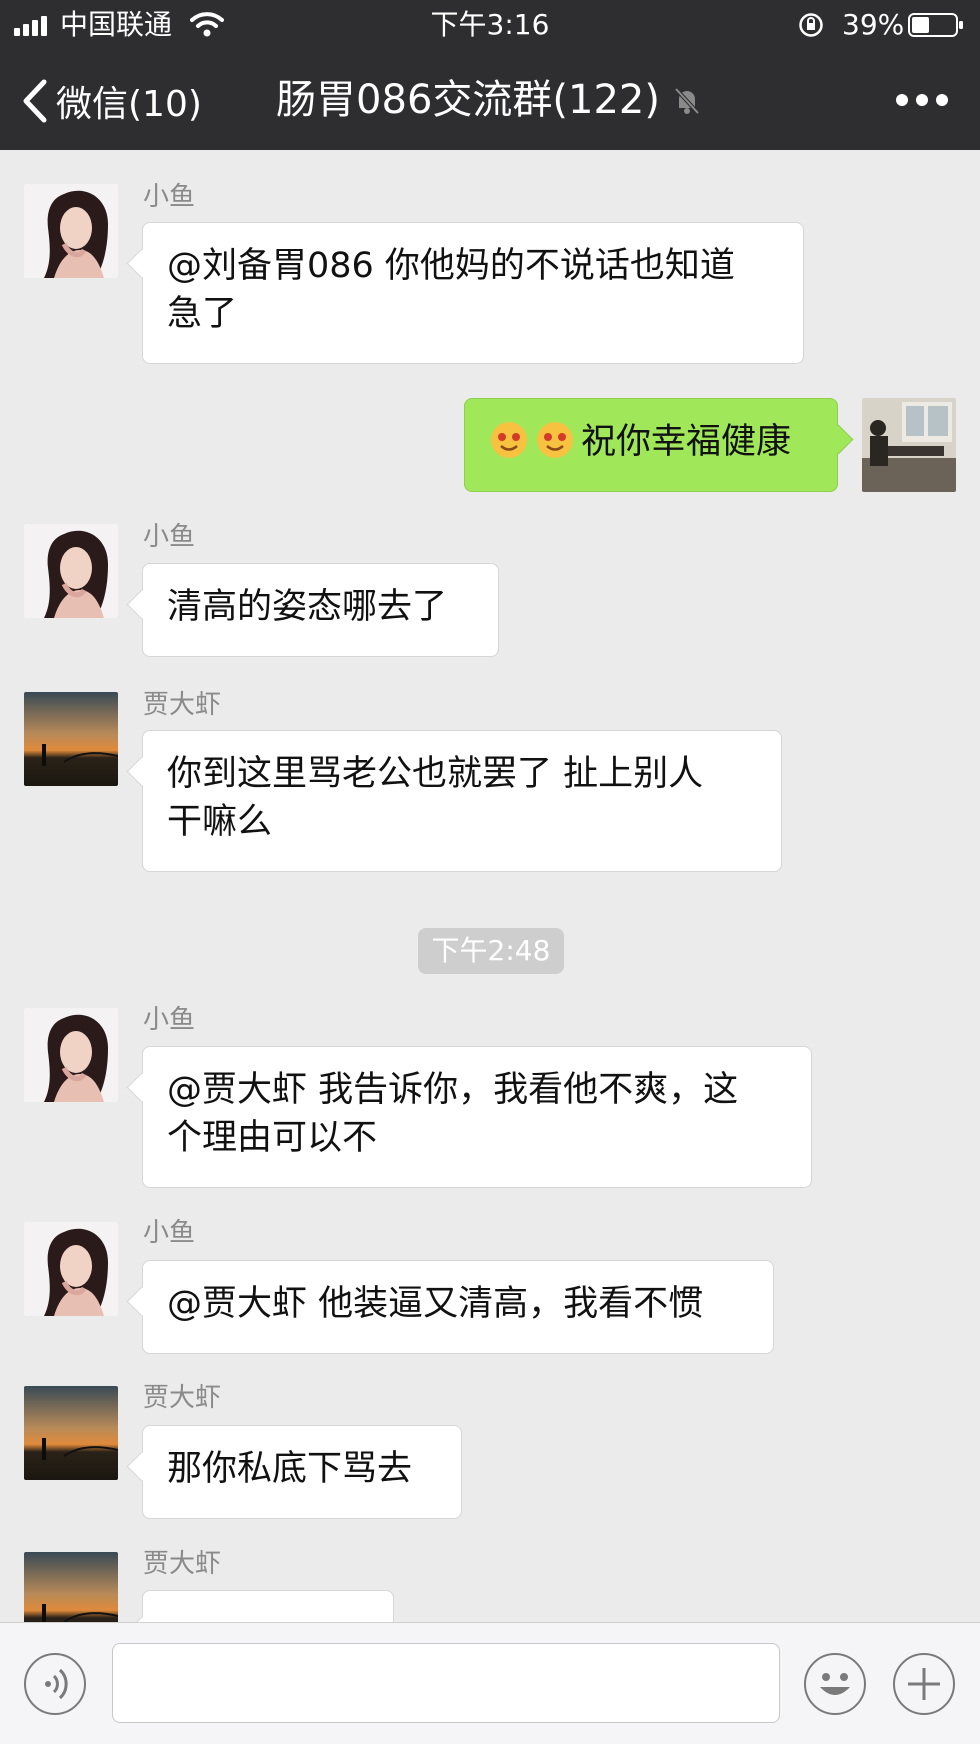 The width and height of the screenshot is (980, 1744). I want to click on chat-title-container: 肠胃086交流群(122), so click(490, 100).